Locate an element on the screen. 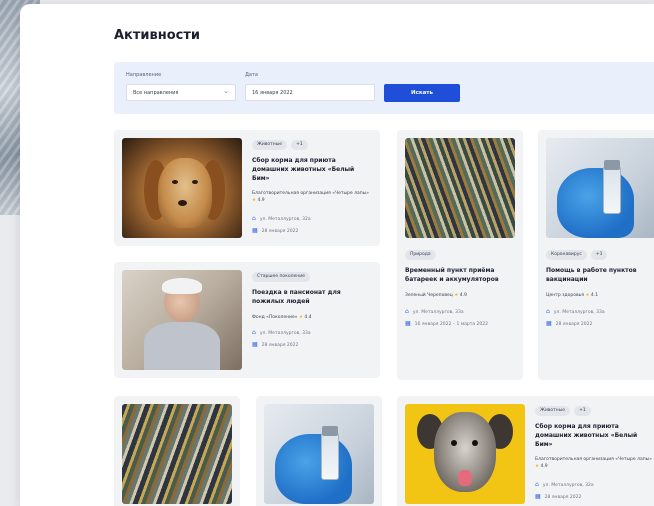 The width and height of the screenshot is (654, 506). tag: Природа is located at coordinates (420, 255).